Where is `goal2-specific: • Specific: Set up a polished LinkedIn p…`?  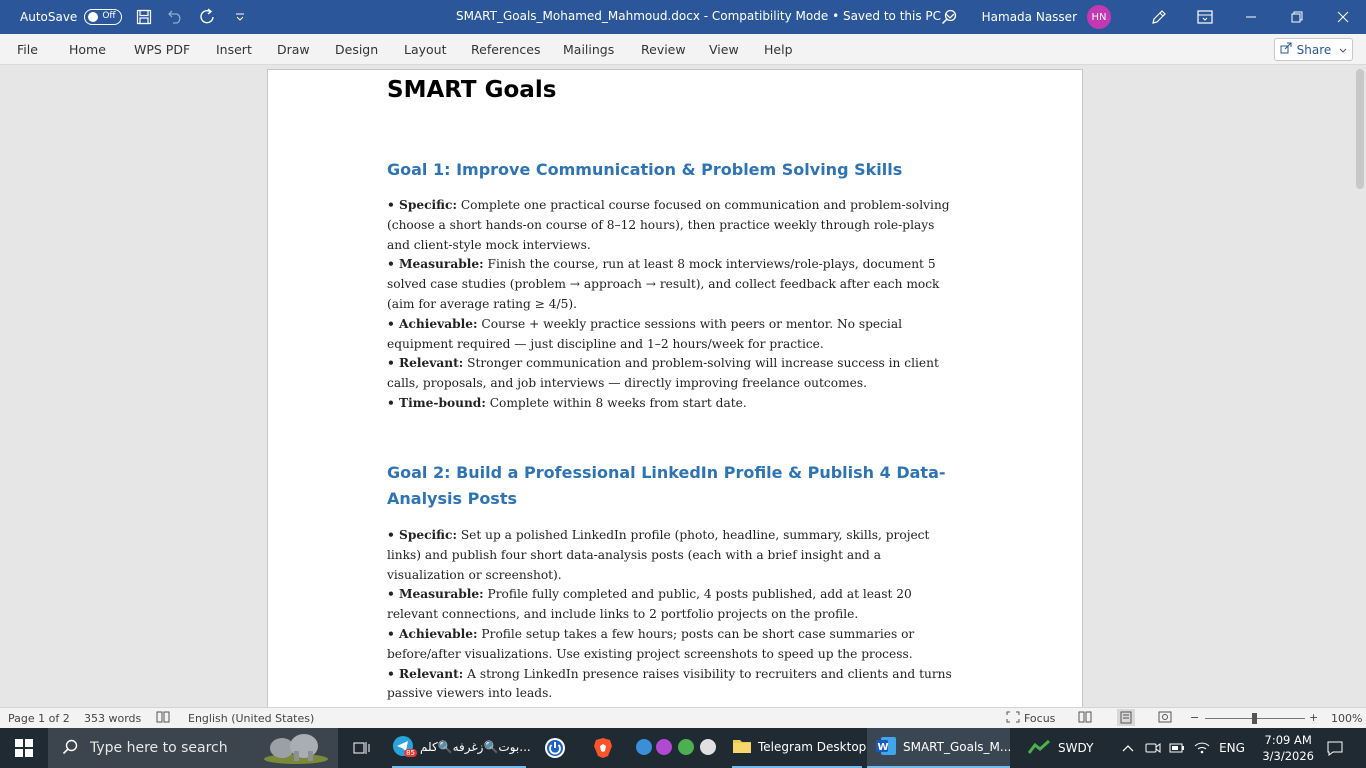
goal2-specific: • Specific: Set up a polished LinkedIn p… is located at coordinates (658, 555).